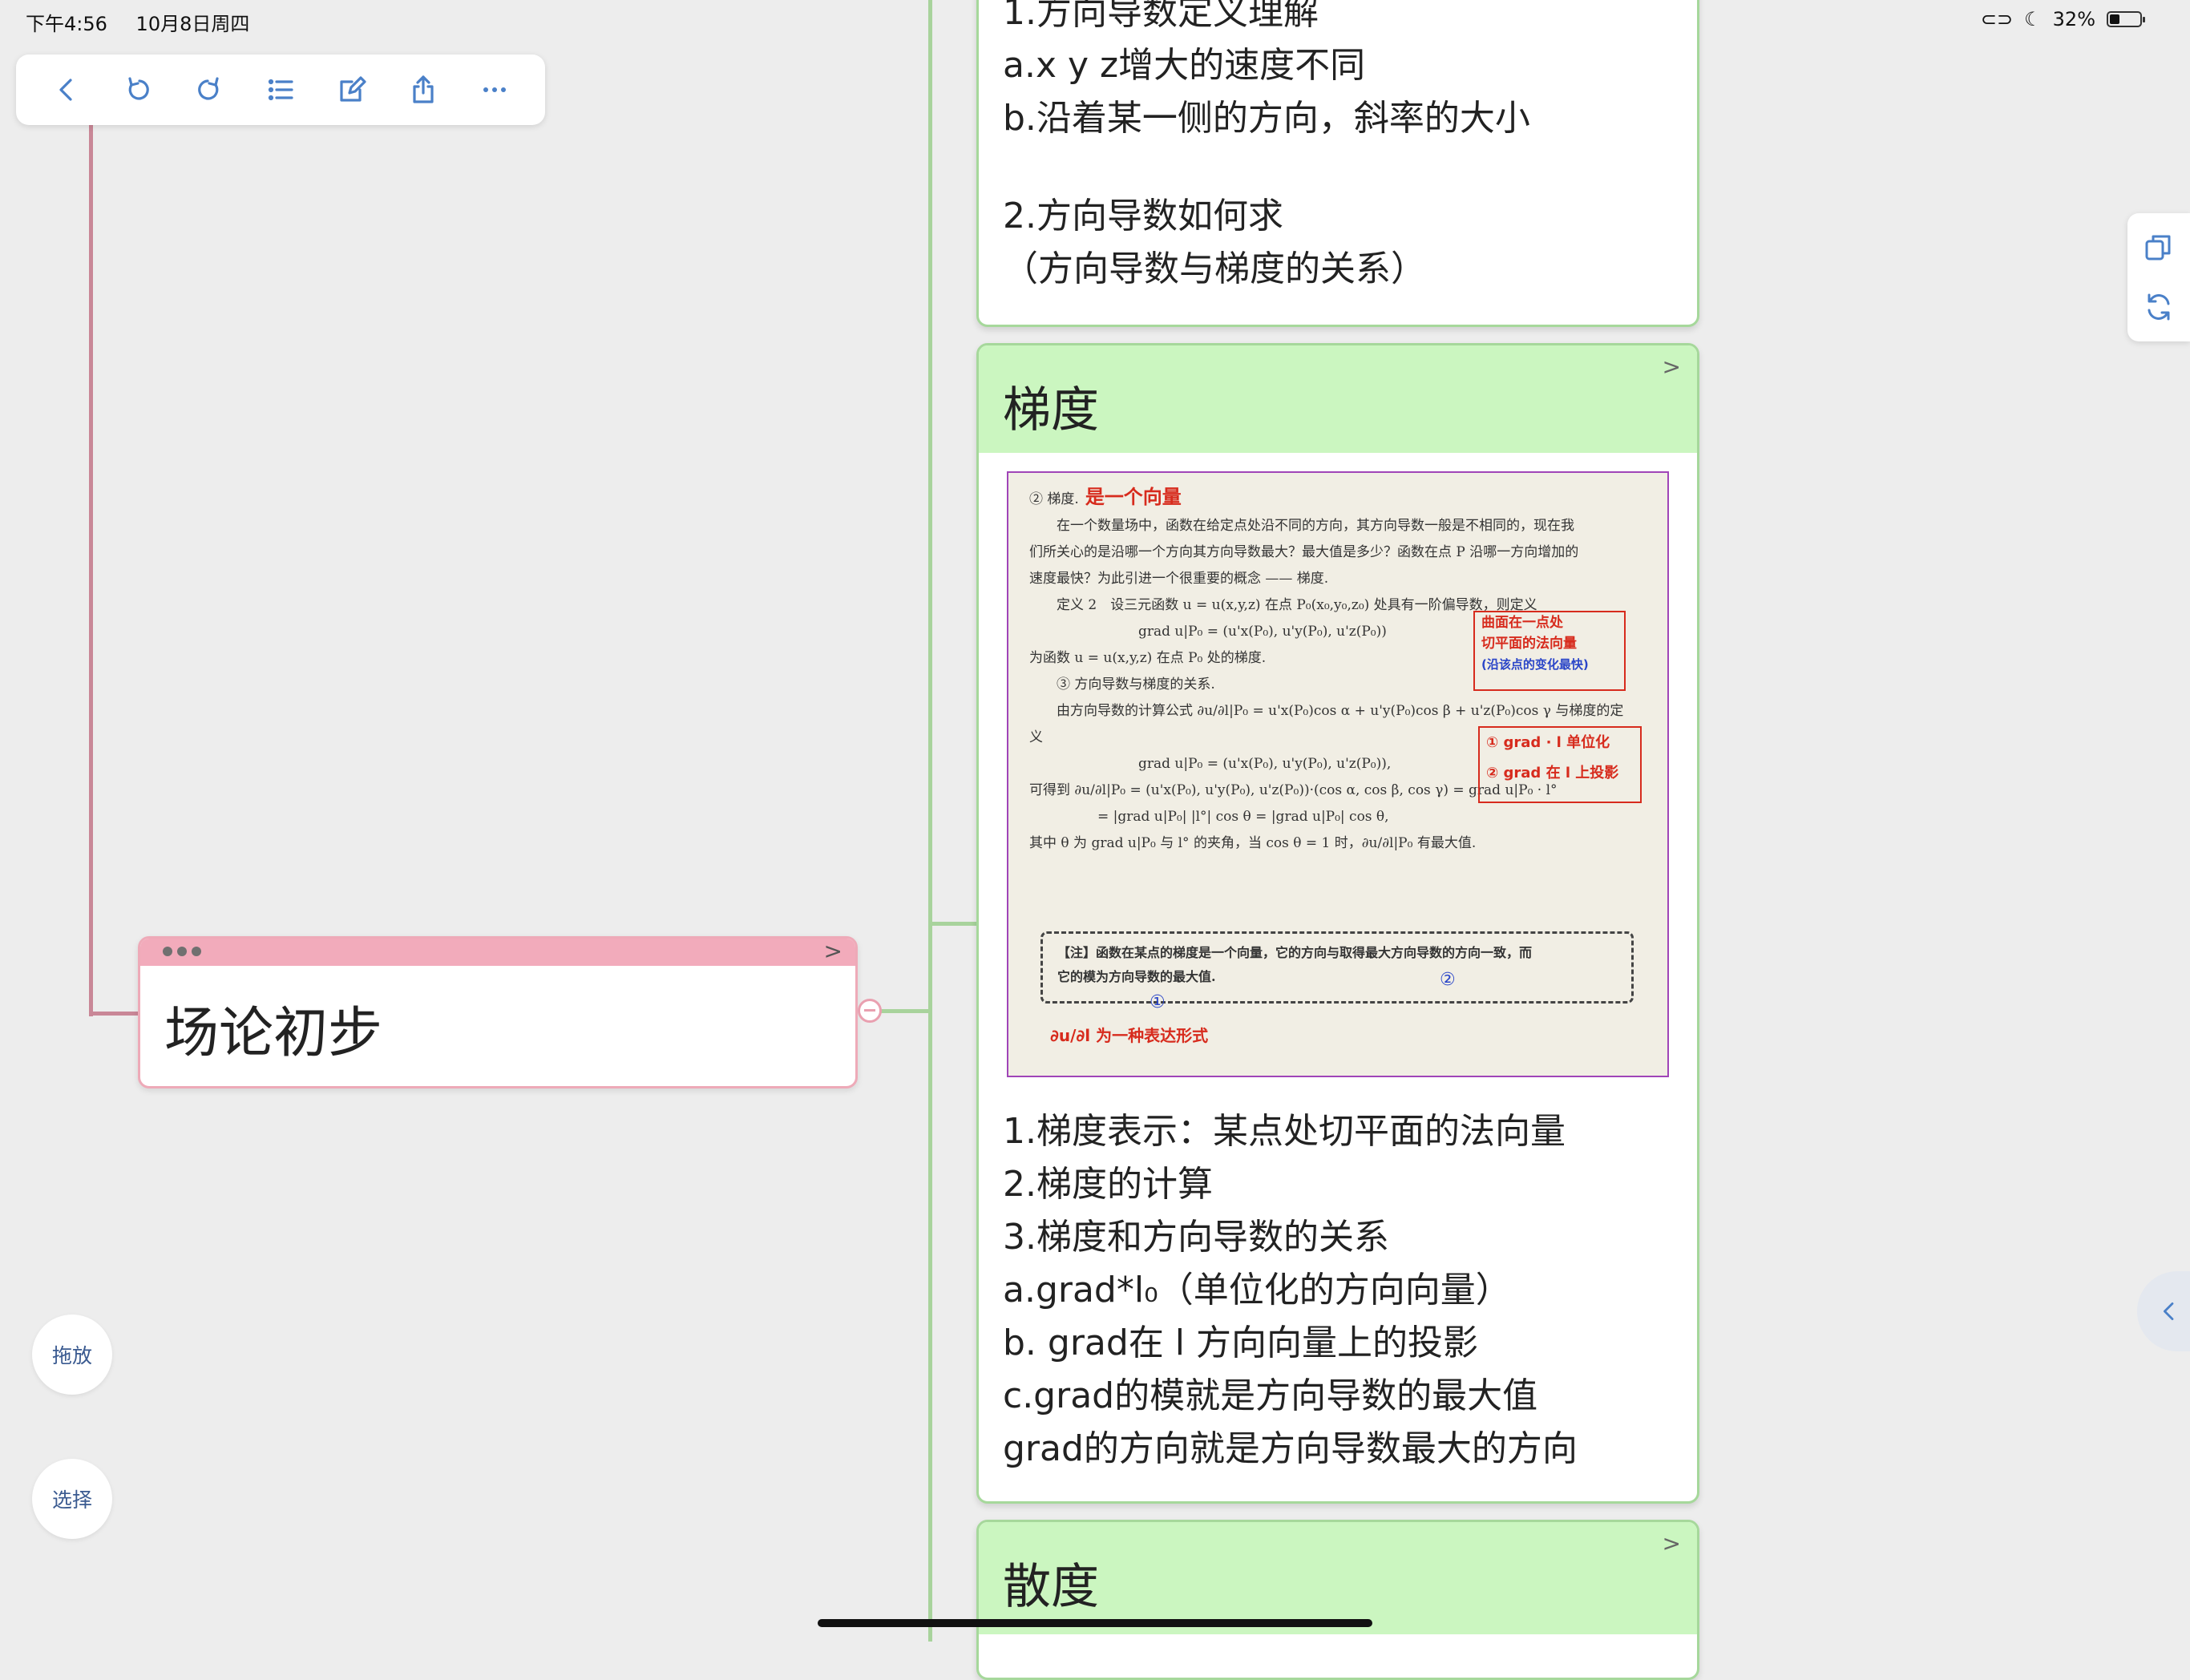 The height and width of the screenshot is (1680, 2190). What do you see at coordinates (1997, 19) in the screenshot?
I see `link-icon: ⊂⊃` at bounding box center [1997, 19].